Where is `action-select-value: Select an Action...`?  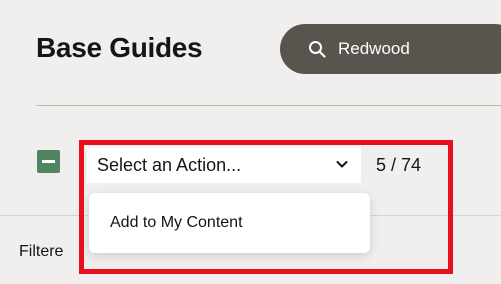
action-select-value: Select an Action... is located at coordinates (169, 165).